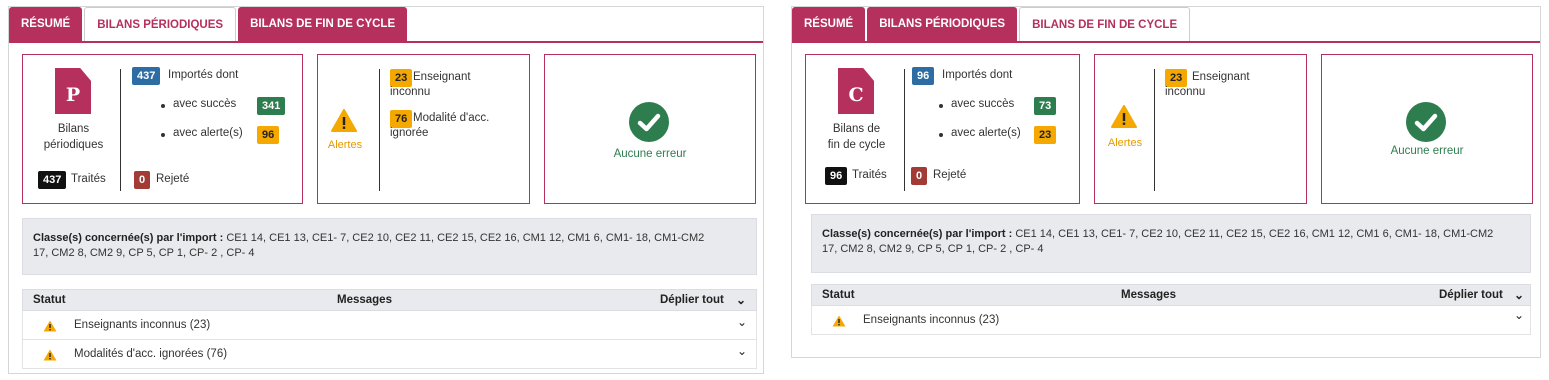 This screenshot has width=1549, height=380. What do you see at coordinates (836, 176) in the screenshot?
I see `treated-count-badge: 96` at bounding box center [836, 176].